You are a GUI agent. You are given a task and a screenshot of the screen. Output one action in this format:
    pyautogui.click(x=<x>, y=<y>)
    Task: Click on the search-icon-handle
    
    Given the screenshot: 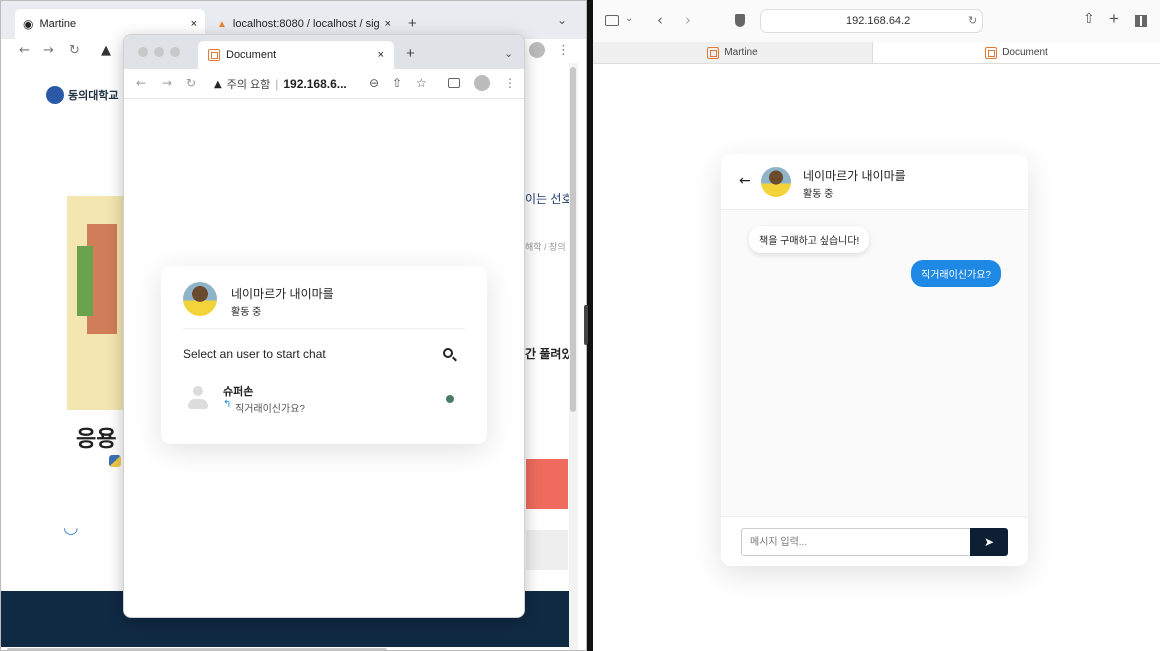 What is the action you would take?
    pyautogui.click(x=454, y=359)
    